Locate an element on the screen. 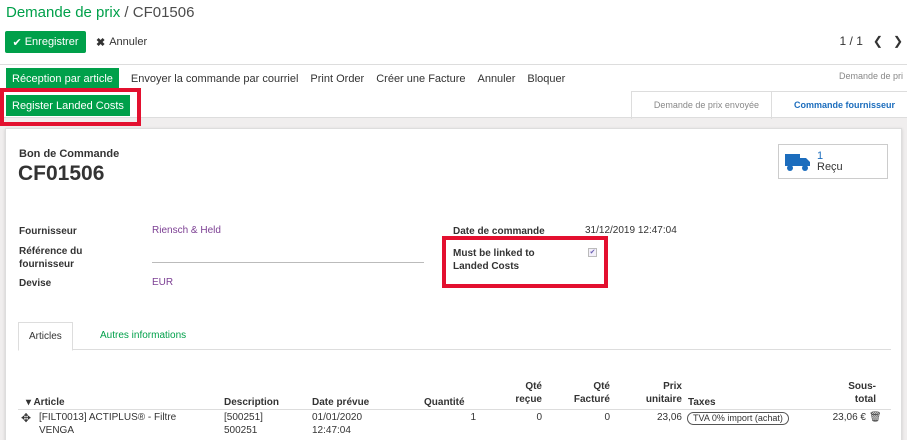 The height and width of the screenshot is (440, 907). column-quantity: Quantité is located at coordinates (444, 402).